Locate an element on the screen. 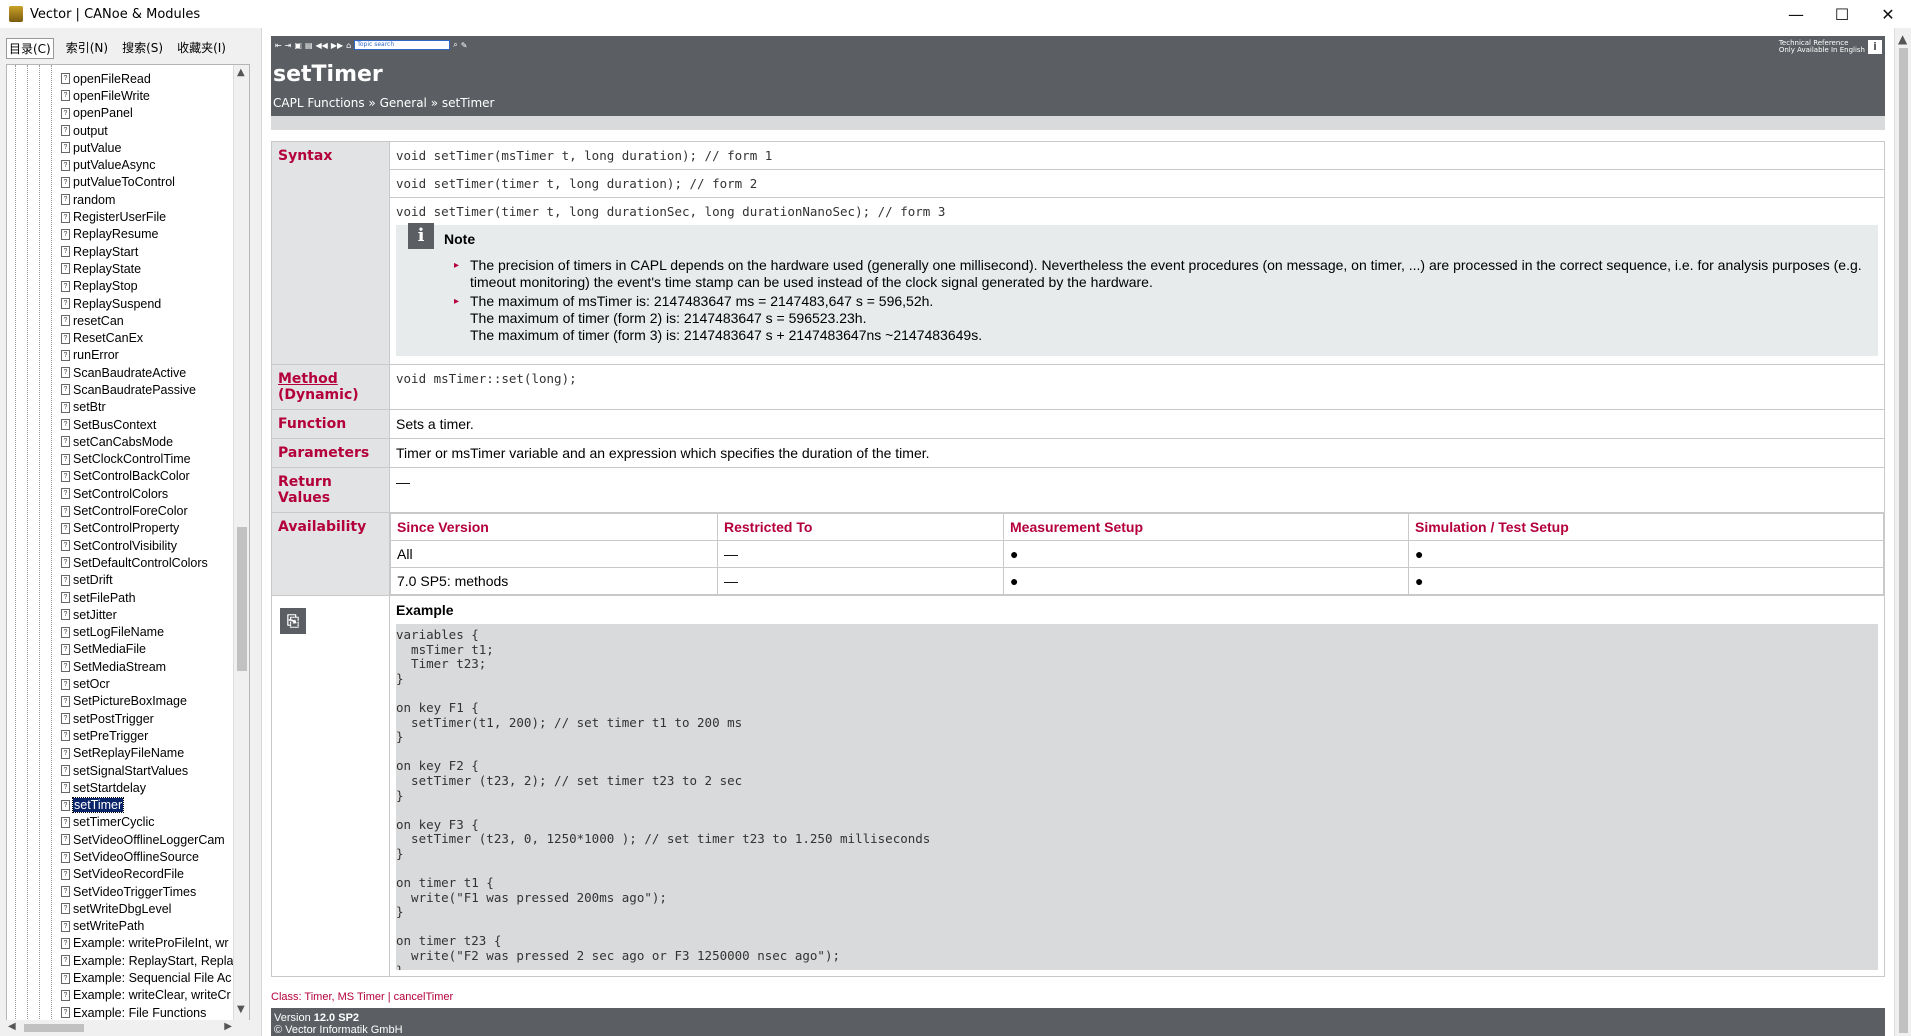  home-icon: ⌂ is located at coordinates (348, 45).